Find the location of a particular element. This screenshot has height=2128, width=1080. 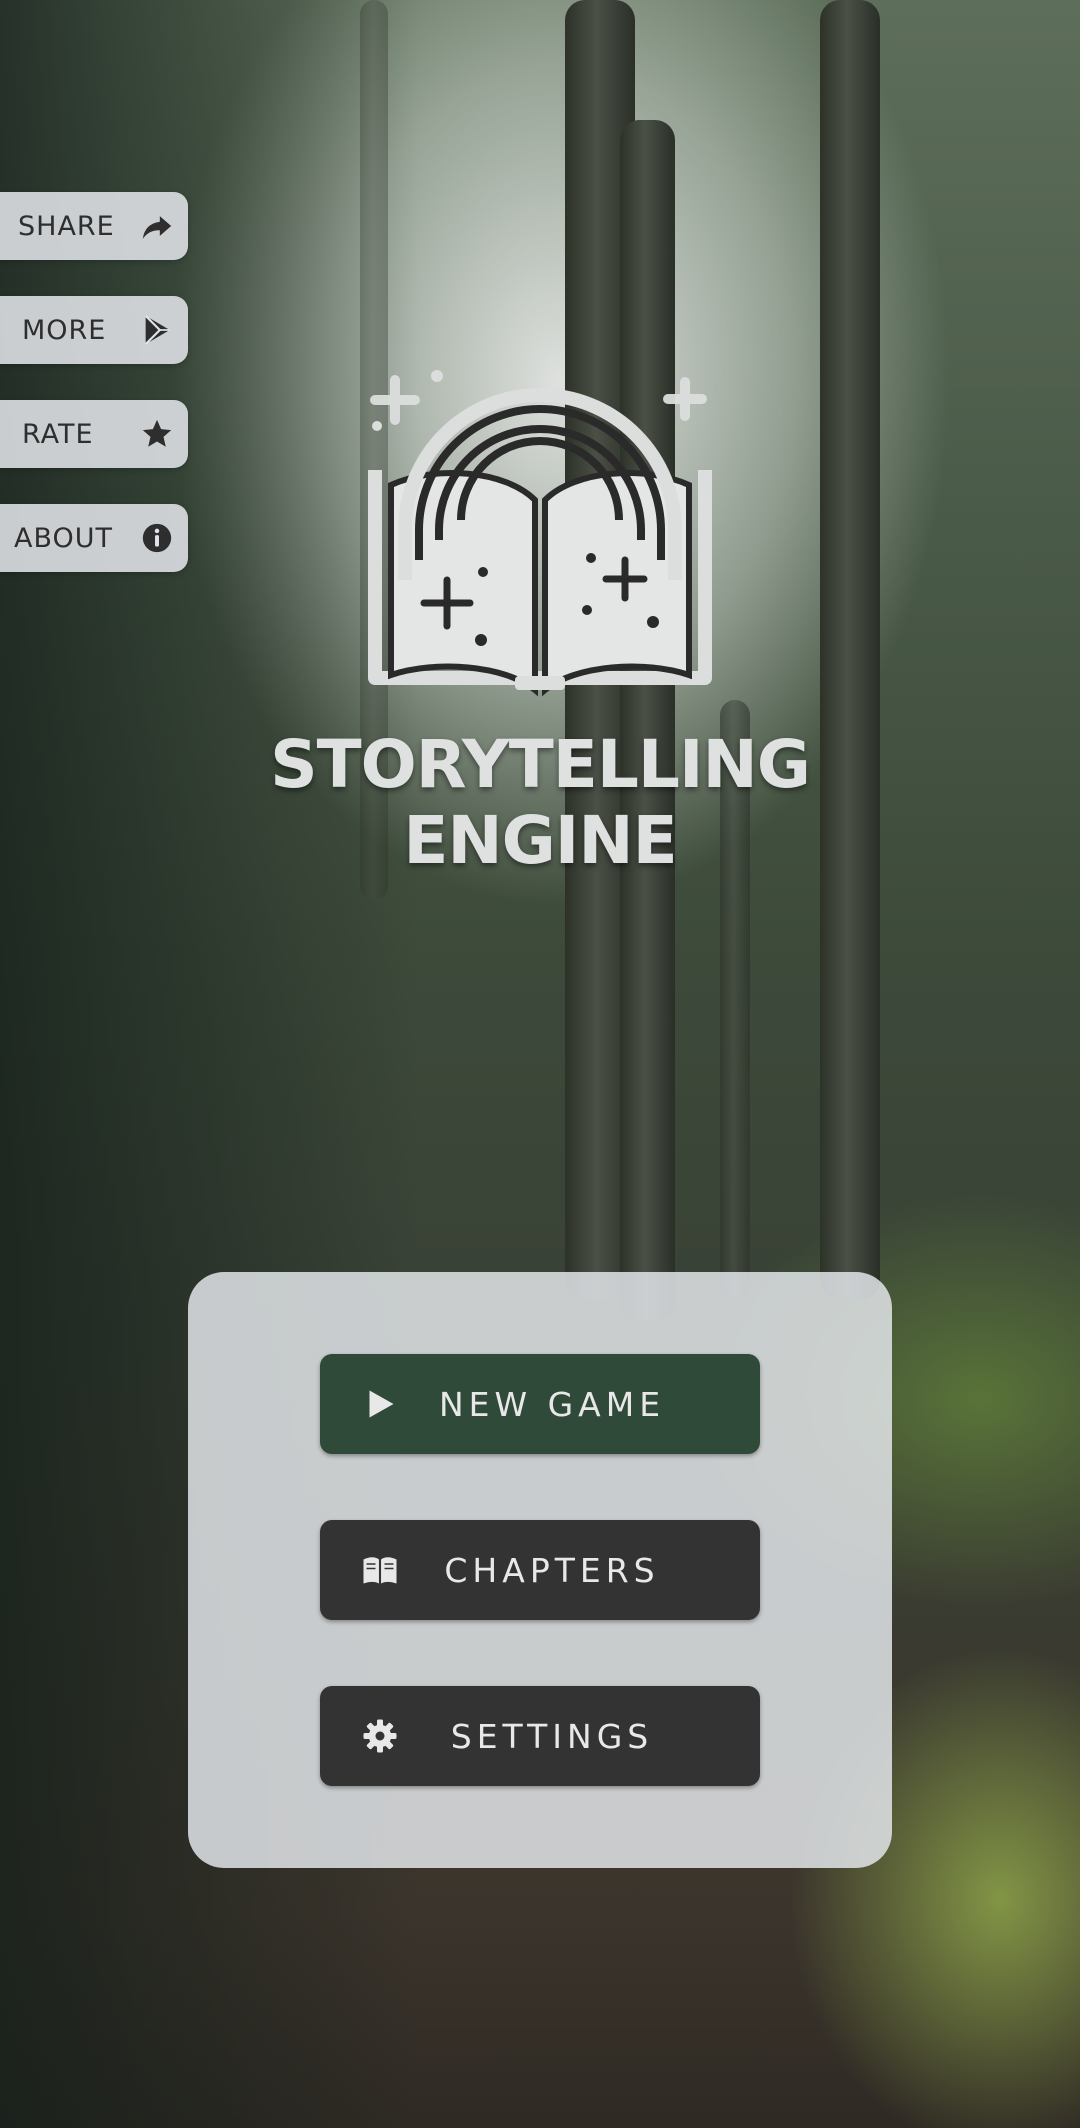

settings-button: SETTINGS is located at coordinates (540, 1736).